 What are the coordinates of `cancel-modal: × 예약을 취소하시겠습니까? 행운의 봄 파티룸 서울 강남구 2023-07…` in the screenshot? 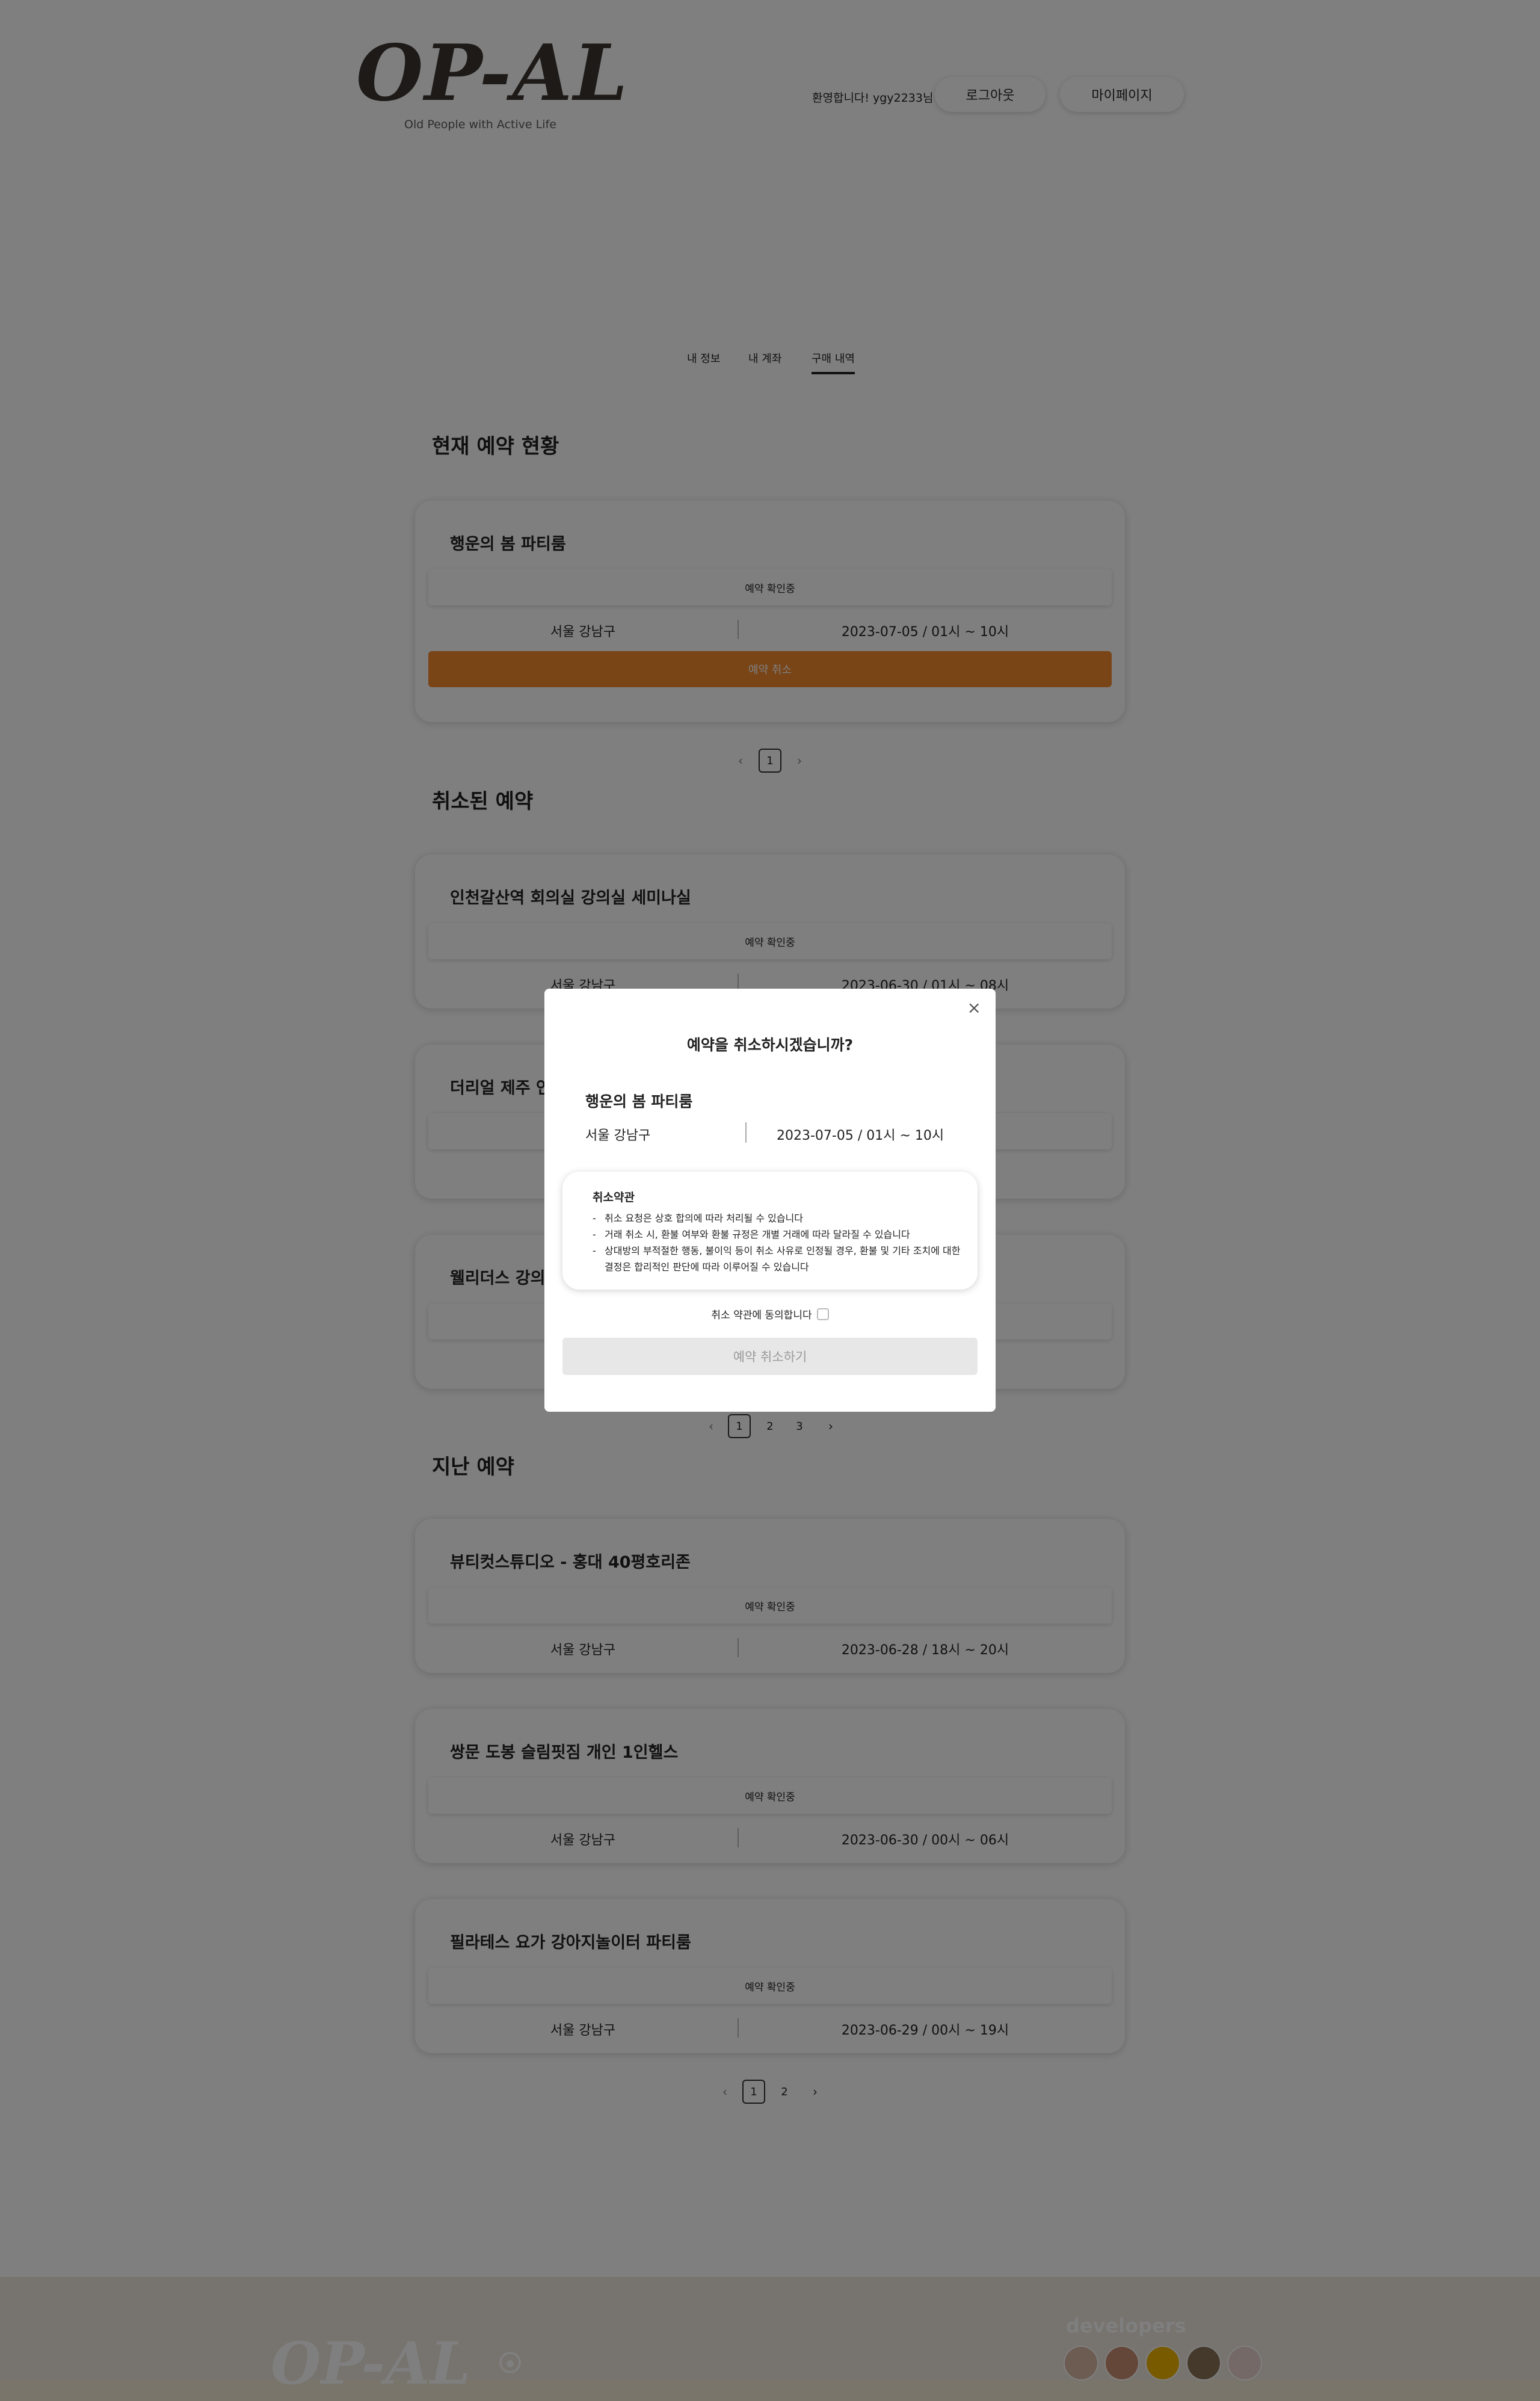 It's located at (770, 1200).